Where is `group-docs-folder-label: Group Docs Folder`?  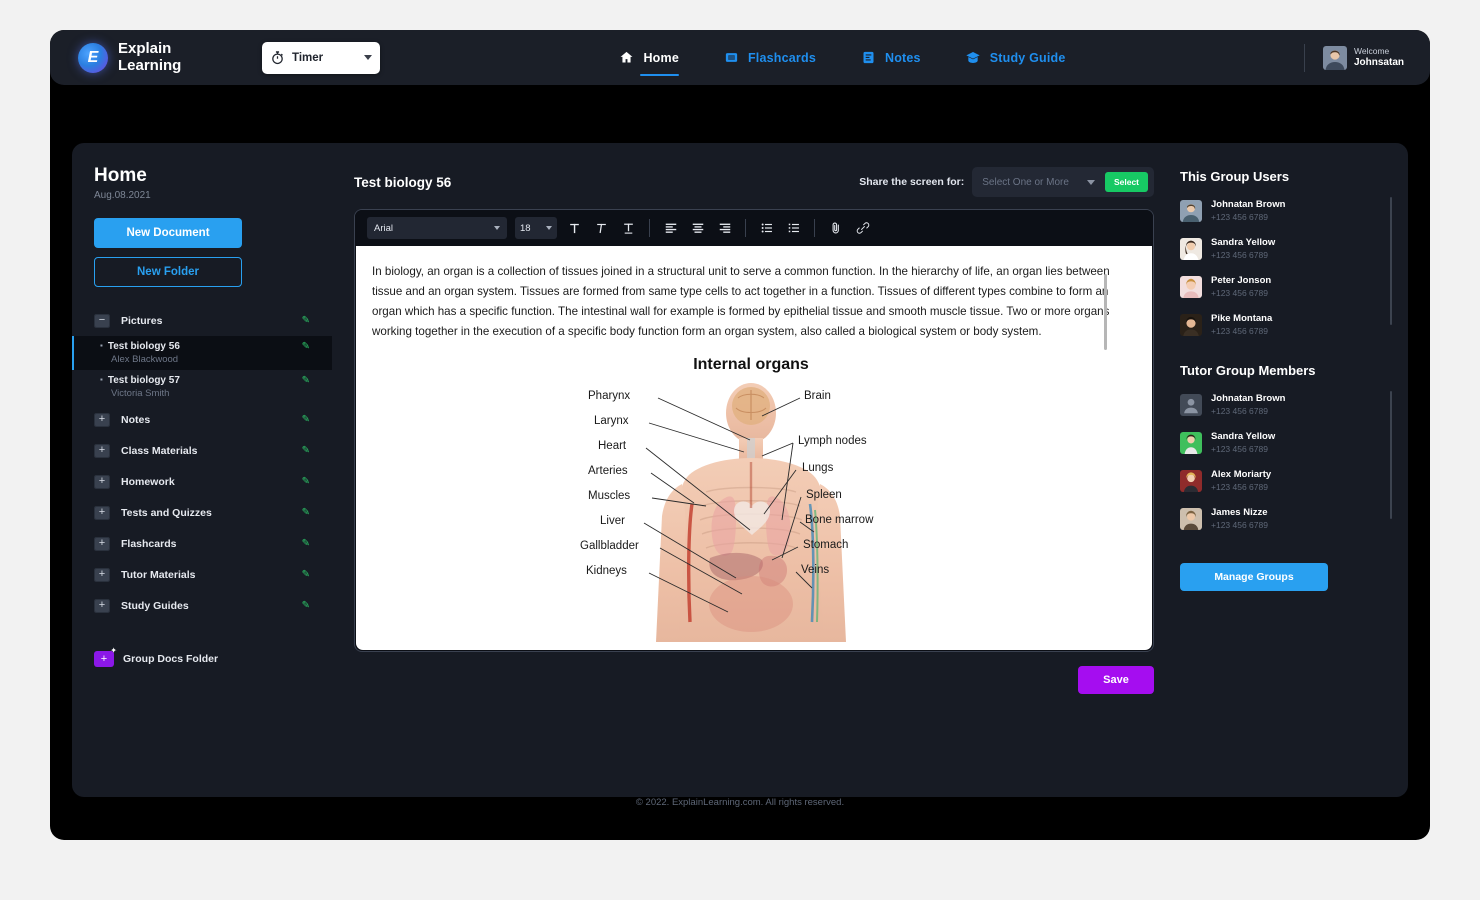
group-docs-folder-label: Group Docs Folder is located at coordinates (171, 659).